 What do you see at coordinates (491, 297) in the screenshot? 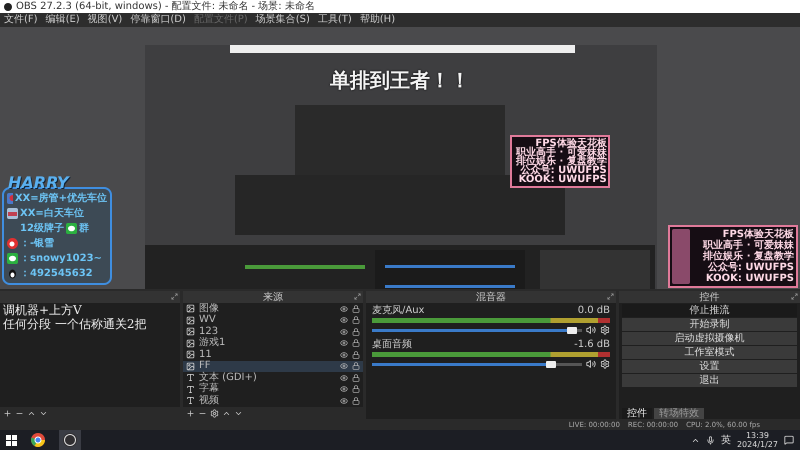
I see `panel-title: 混音器` at bounding box center [491, 297].